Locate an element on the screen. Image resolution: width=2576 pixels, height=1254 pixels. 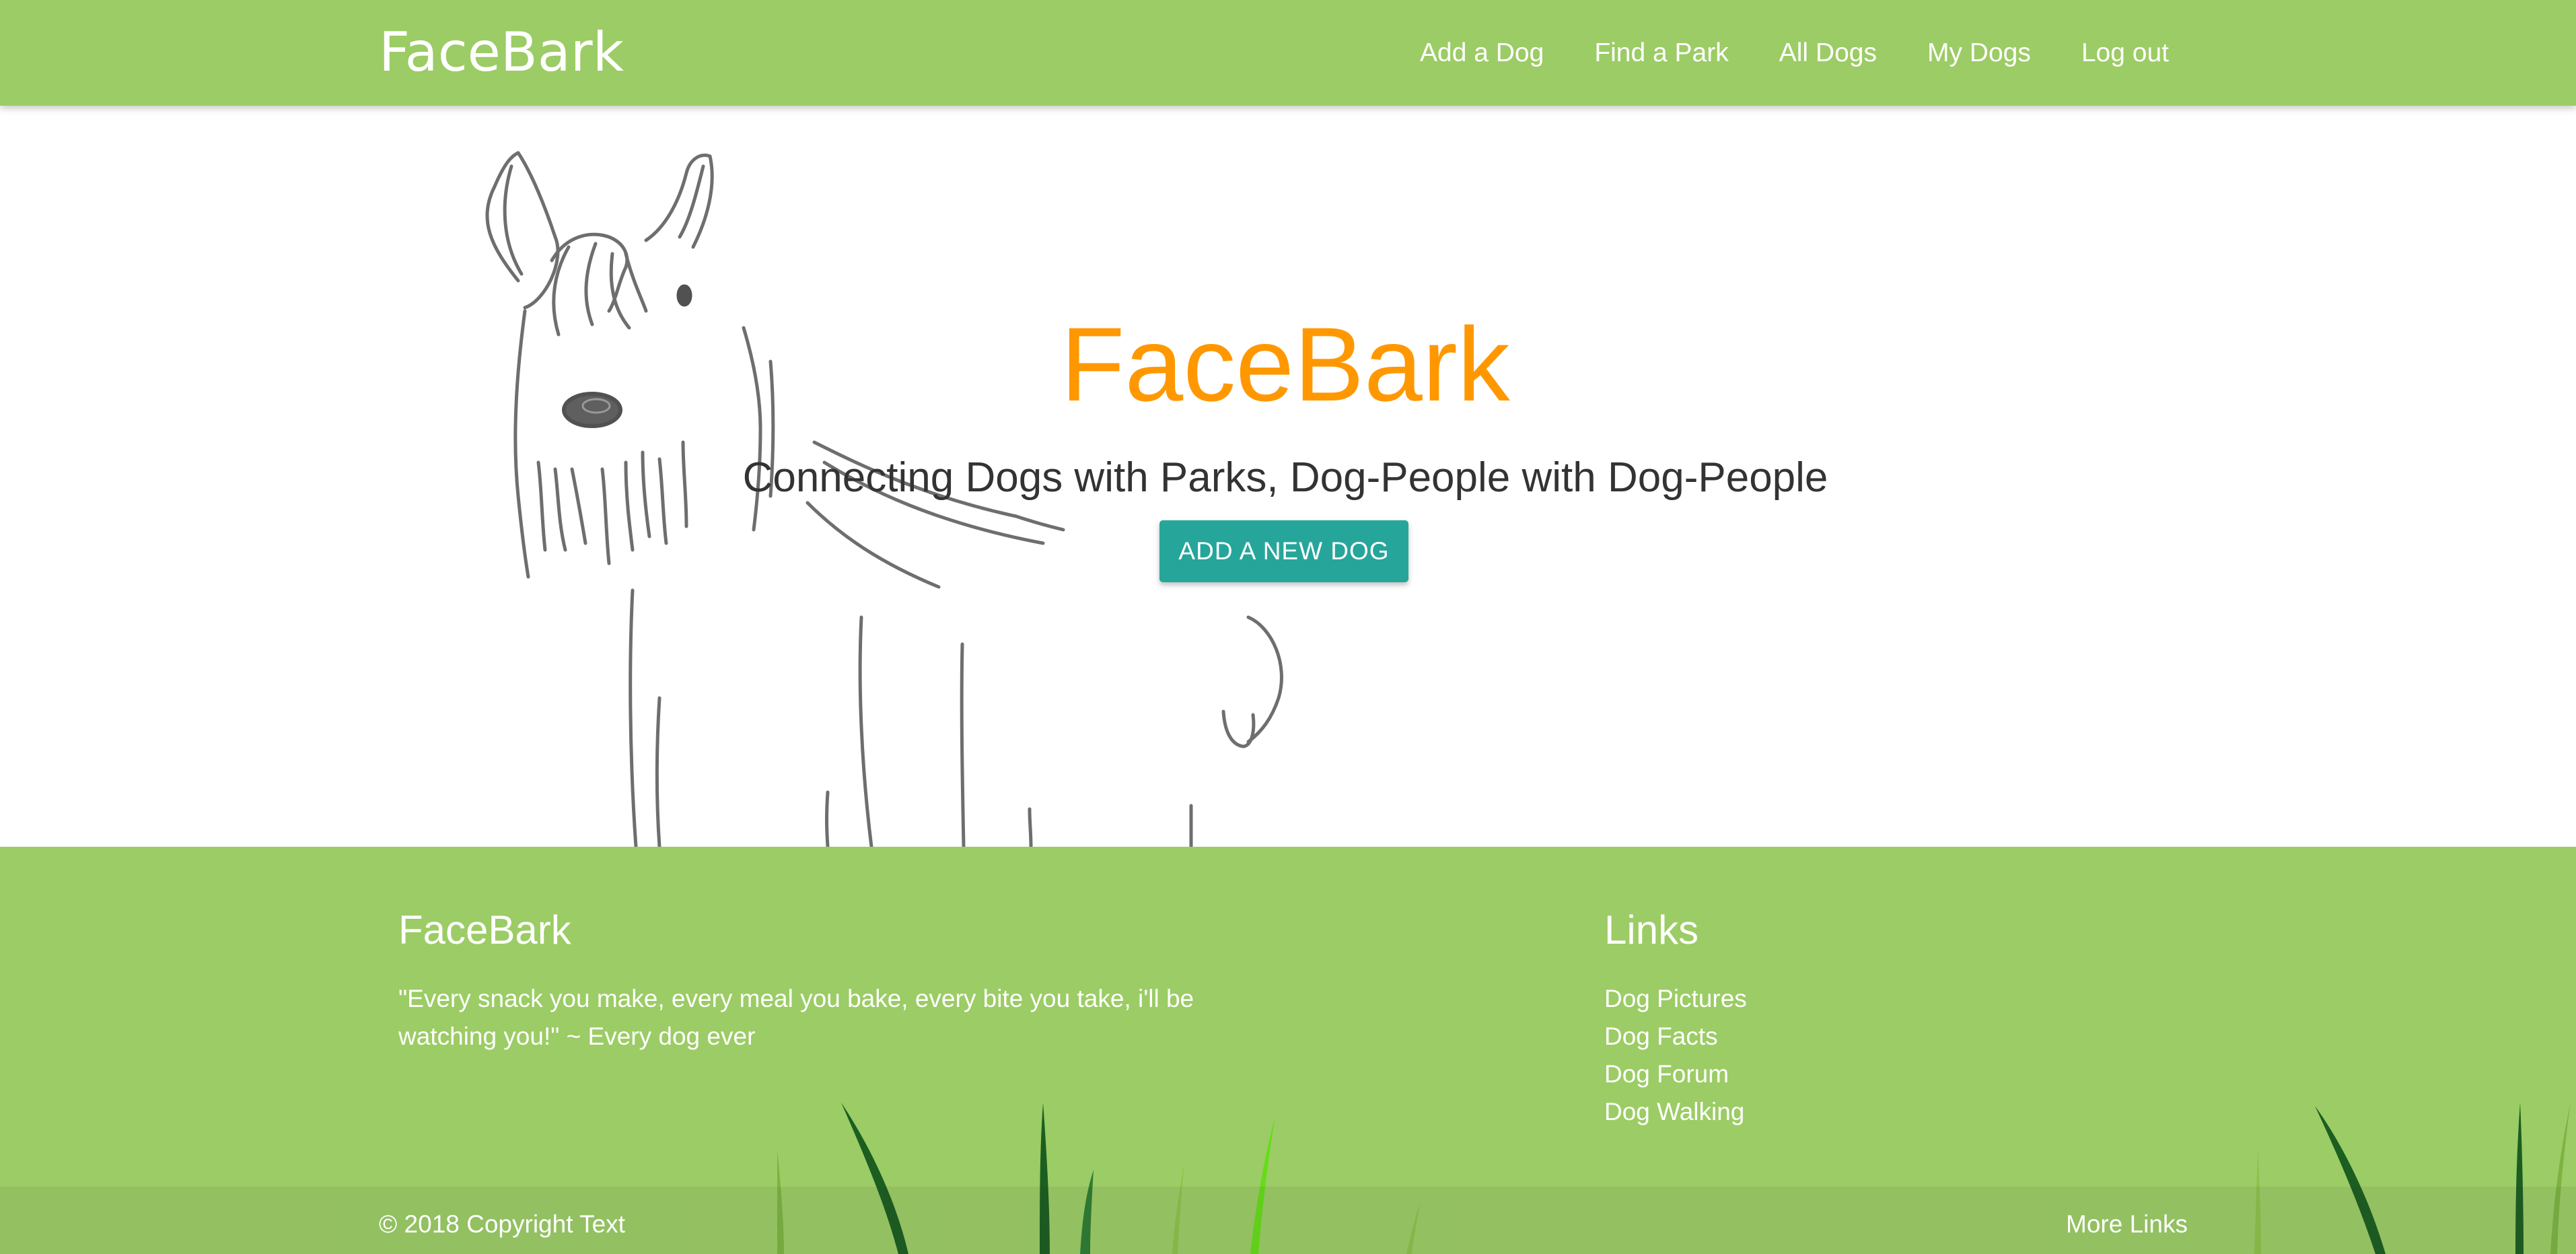
nav-link-my-dogs: My Dogs is located at coordinates (1979, 53).